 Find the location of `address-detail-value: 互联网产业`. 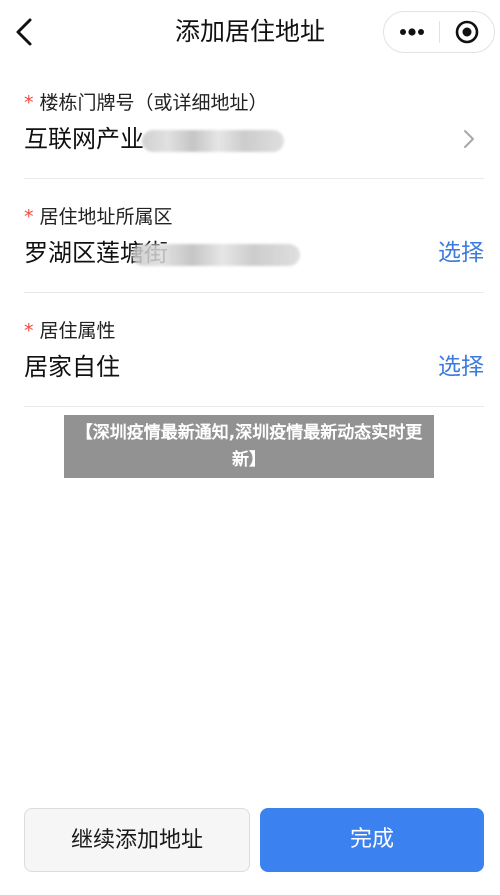

address-detail-value: 互联网产业 is located at coordinates (84, 139).